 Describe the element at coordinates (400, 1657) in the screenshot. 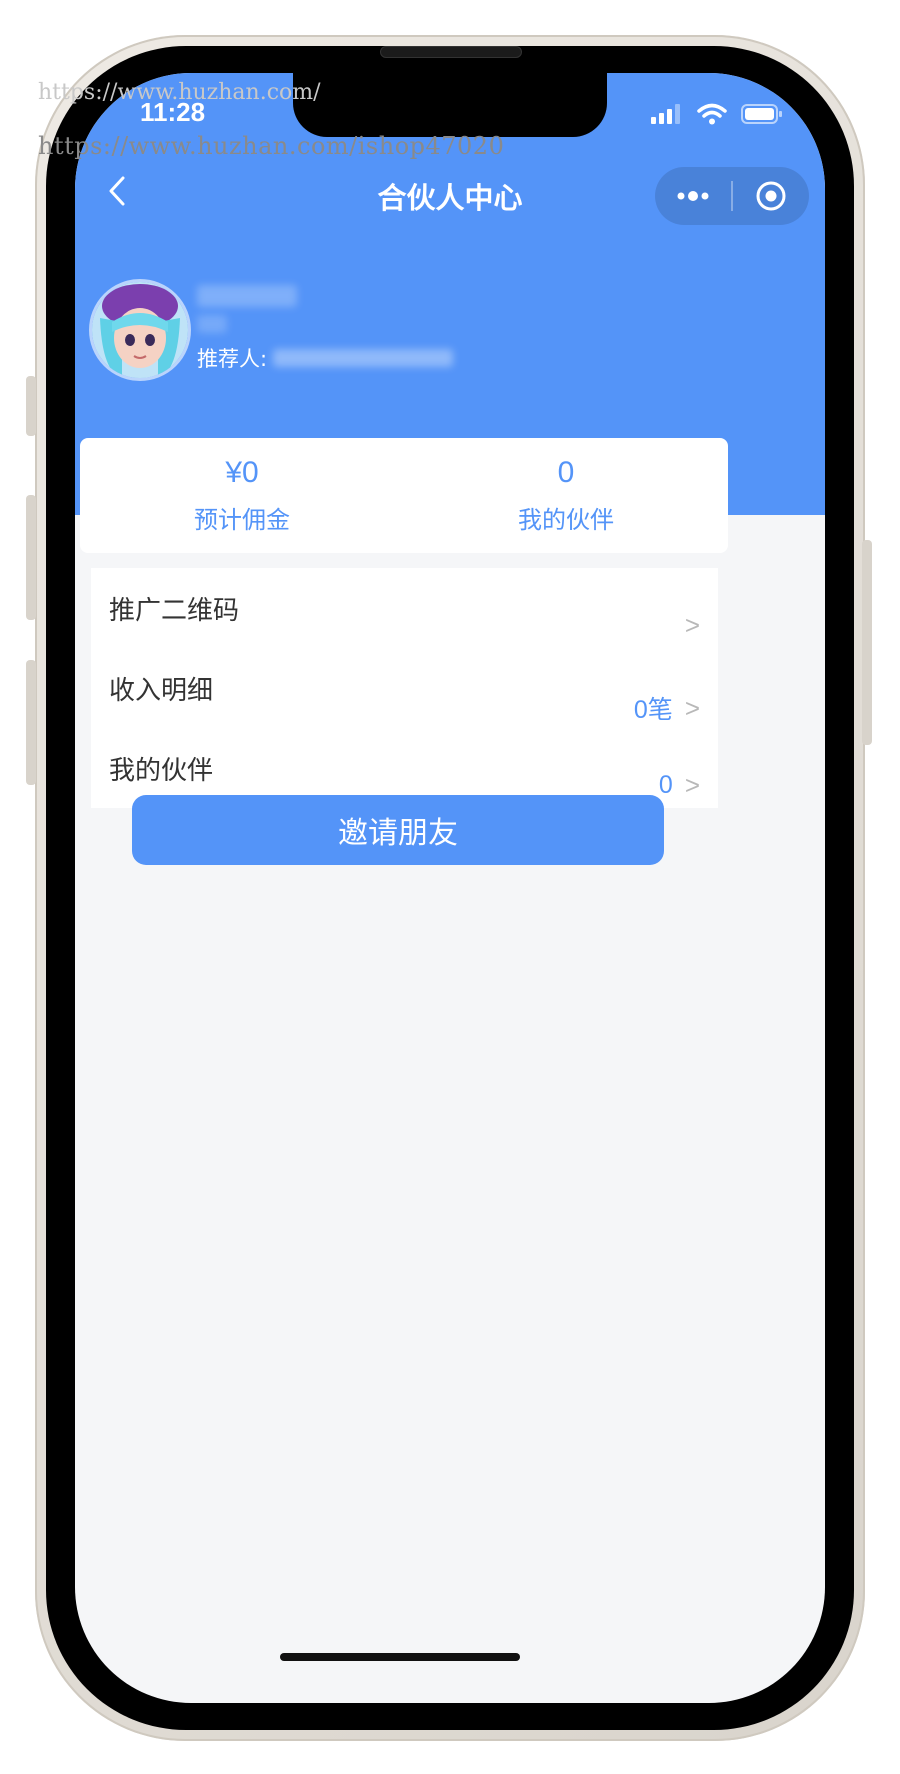

I see `home-indicator` at that location.